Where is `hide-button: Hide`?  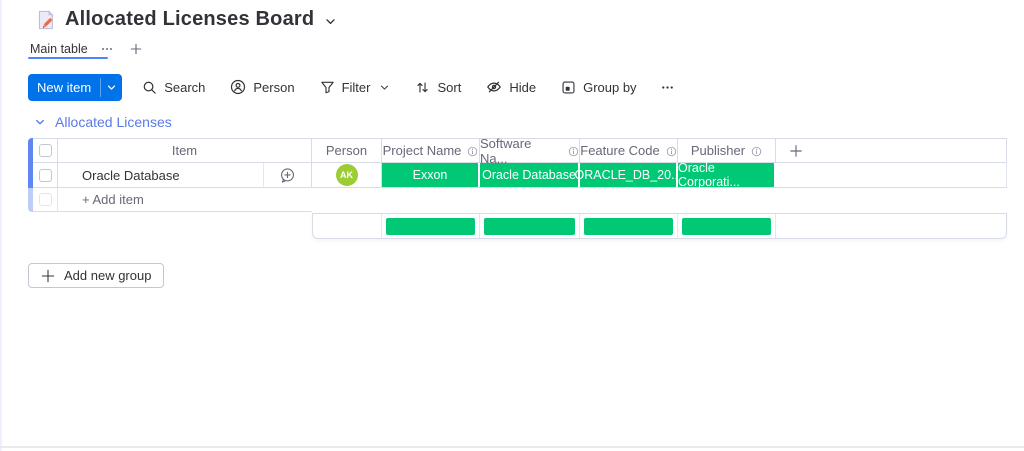 hide-button: Hide is located at coordinates (511, 87).